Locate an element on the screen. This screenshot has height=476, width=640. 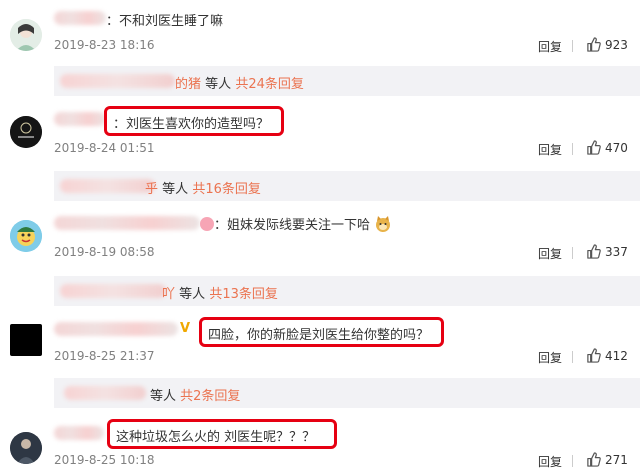
sub-replies-summary: 等人 共2条回复 is located at coordinates (195, 394).